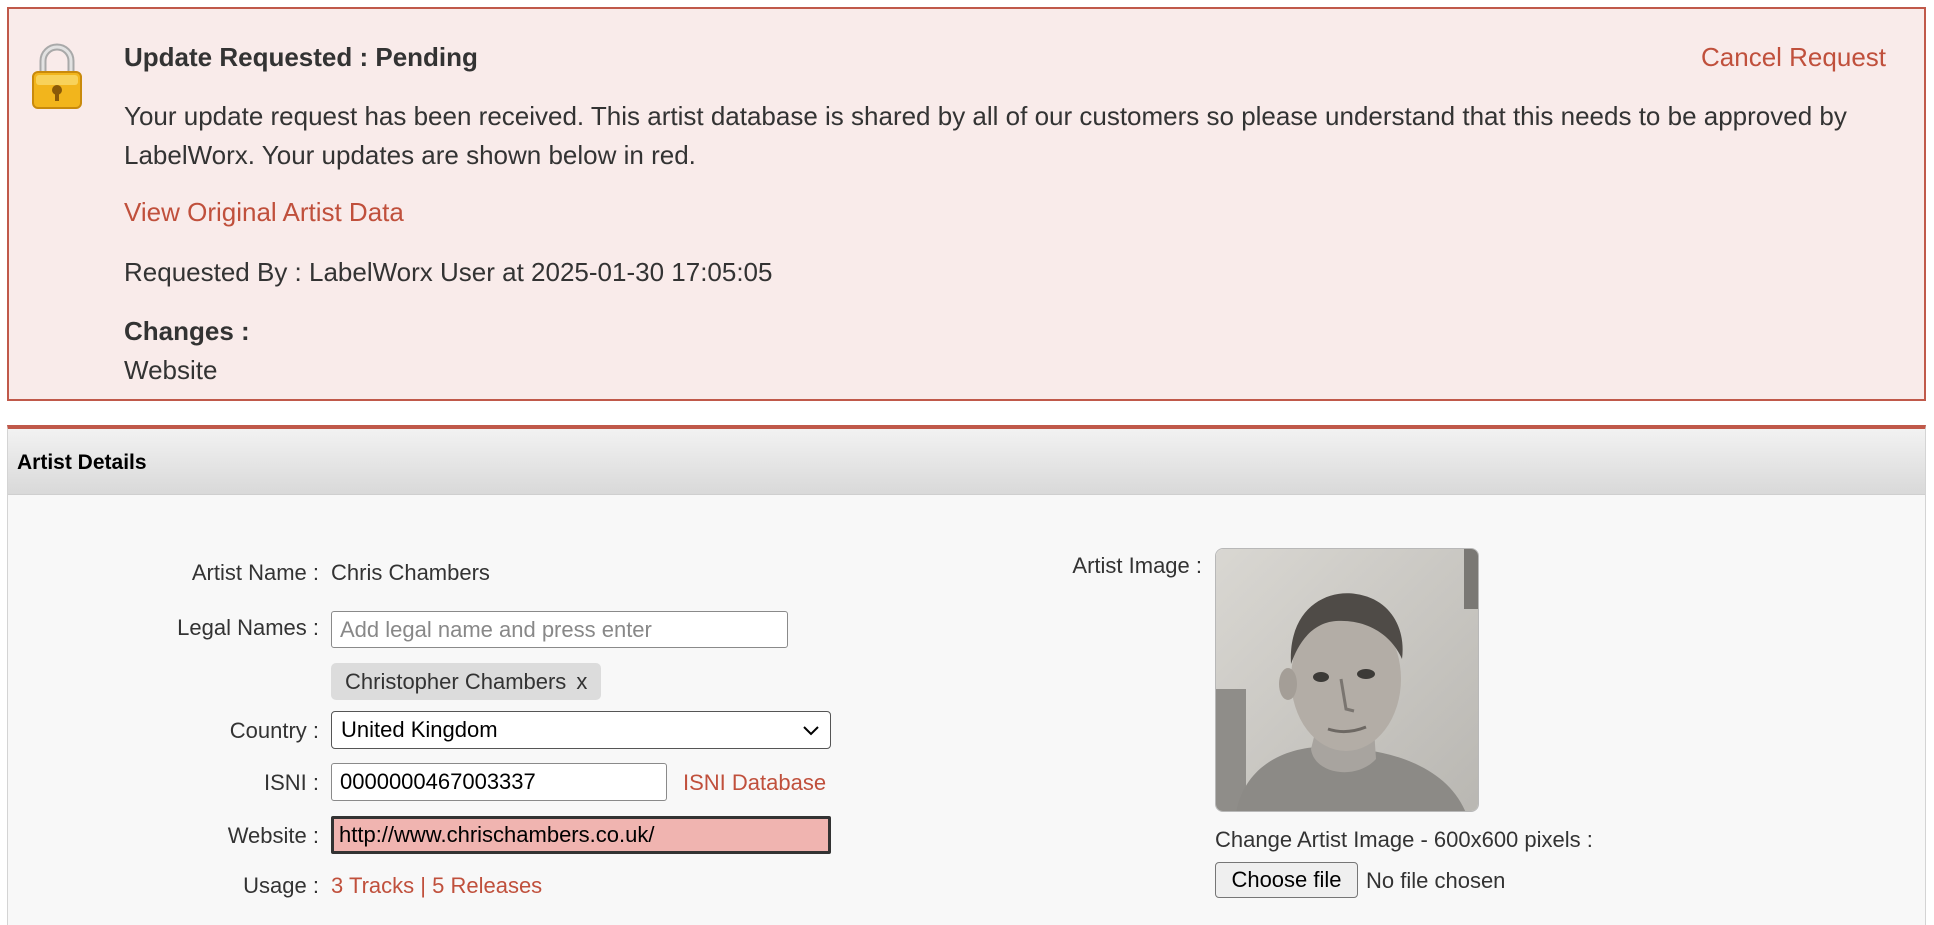  Describe the element at coordinates (57, 76) in the screenshot. I see `padlock-icon` at that location.